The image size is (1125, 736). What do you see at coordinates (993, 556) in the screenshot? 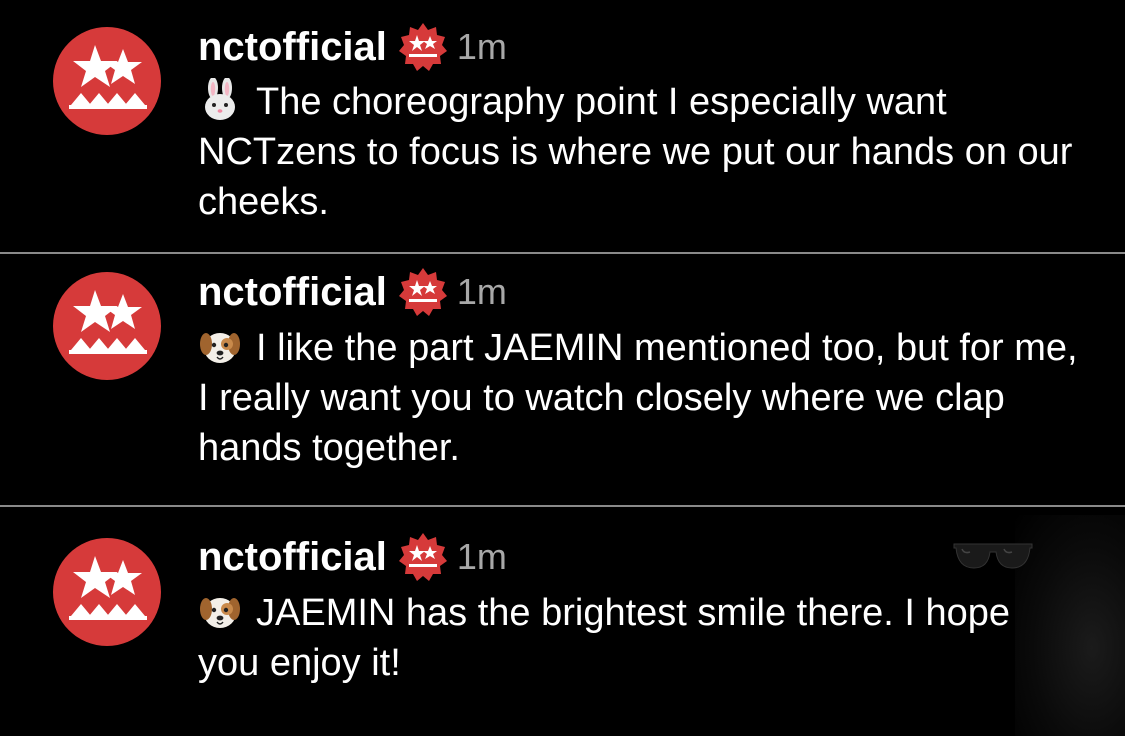
I see `sunglasses-icon` at bounding box center [993, 556].